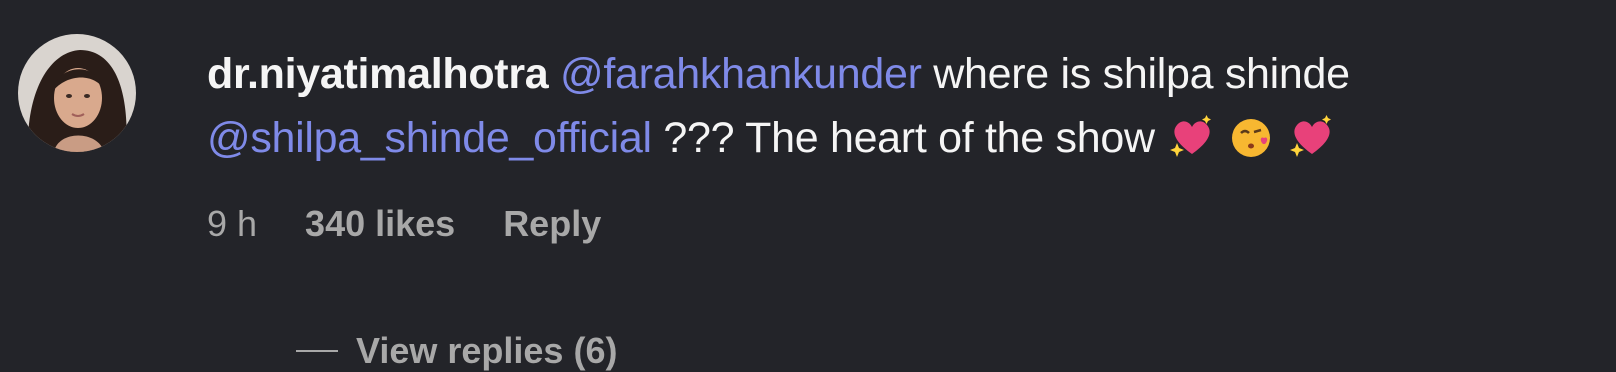 Image resolution: width=1616 pixels, height=372 pixels. Describe the element at coordinates (1135, 74) in the screenshot. I see `comment-text: where is shilpa shinde` at that location.